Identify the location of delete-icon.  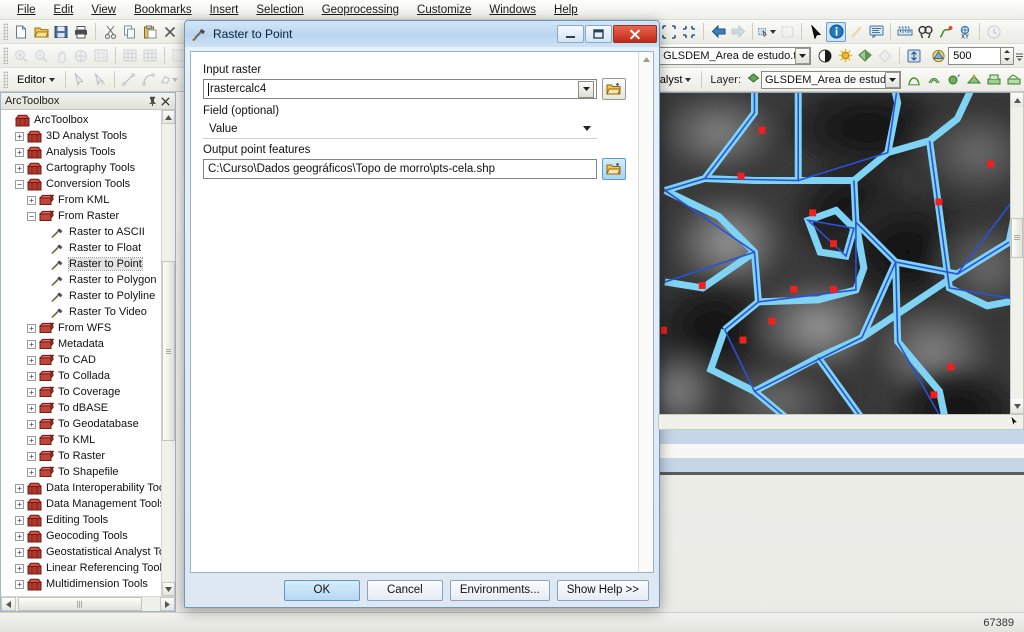
(170, 32).